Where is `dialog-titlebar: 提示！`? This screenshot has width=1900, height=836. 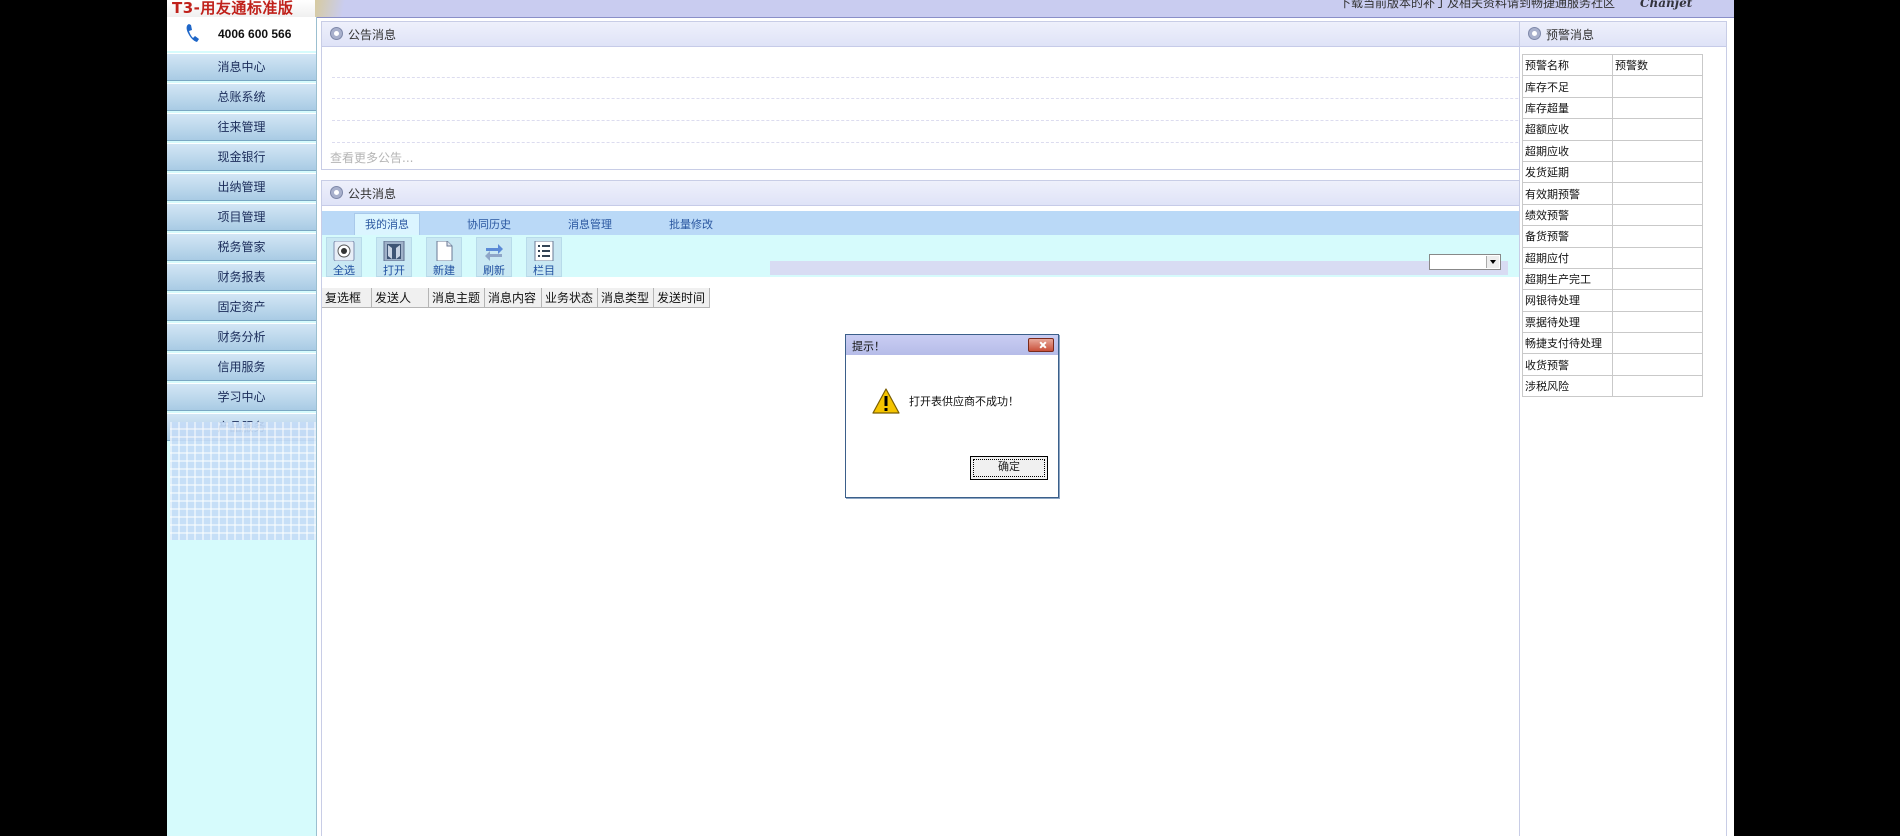 dialog-titlebar: 提示！ is located at coordinates (952, 345).